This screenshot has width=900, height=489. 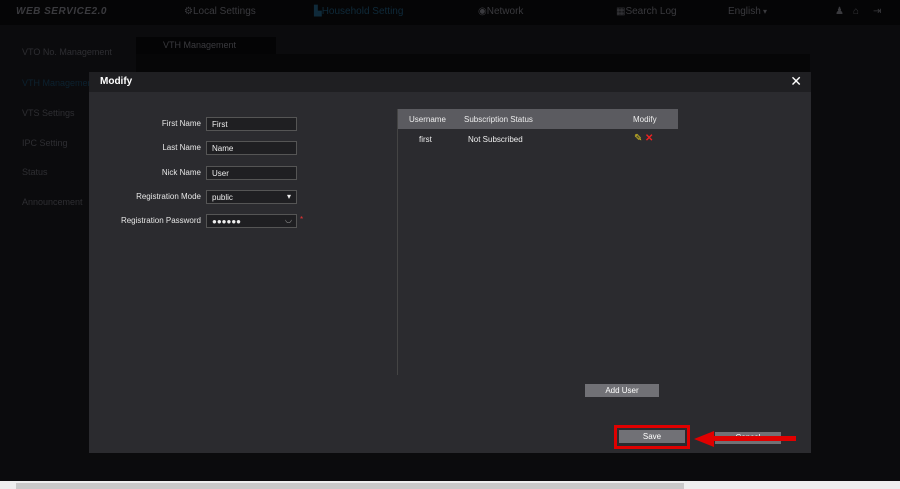 I want to click on save-button: Save, so click(x=652, y=436).